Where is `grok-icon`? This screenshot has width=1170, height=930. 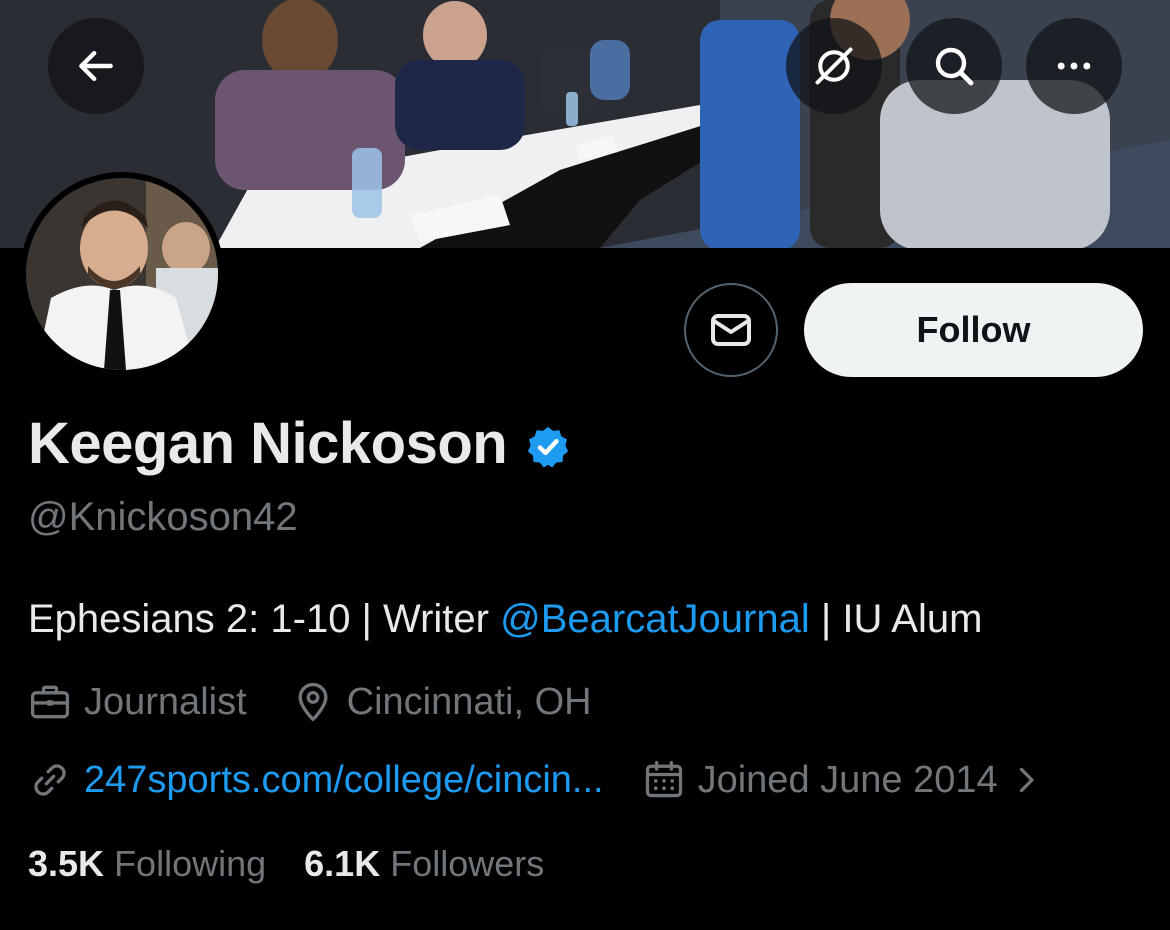 grok-icon is located at coordinates (834, 66).